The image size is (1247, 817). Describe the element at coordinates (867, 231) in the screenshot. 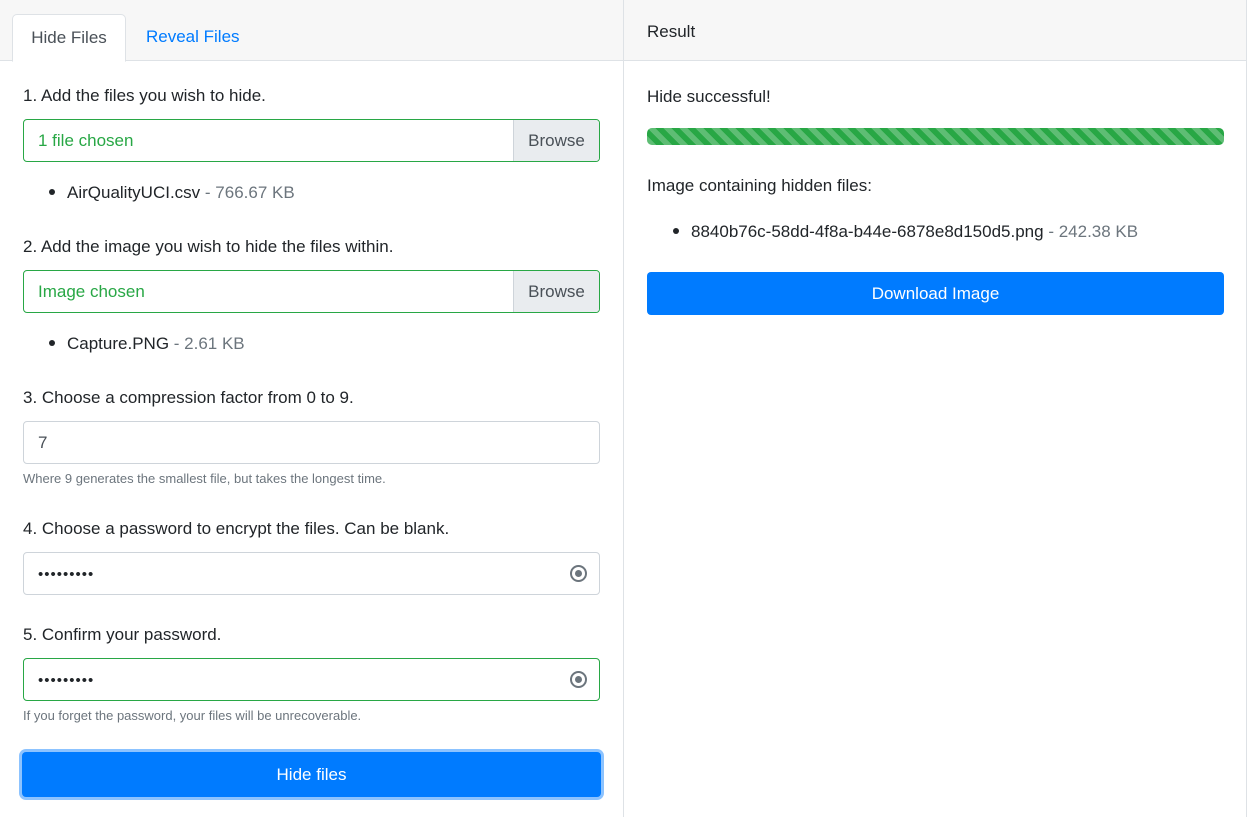

I see `result-file-name: 8840b76c-58dd-4f8a-b44e-6878e8d150d5.png` at that location.